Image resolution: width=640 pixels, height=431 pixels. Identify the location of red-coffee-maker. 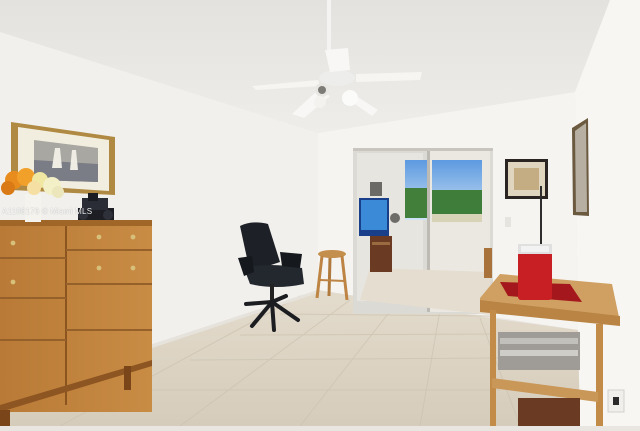
(535, 272).